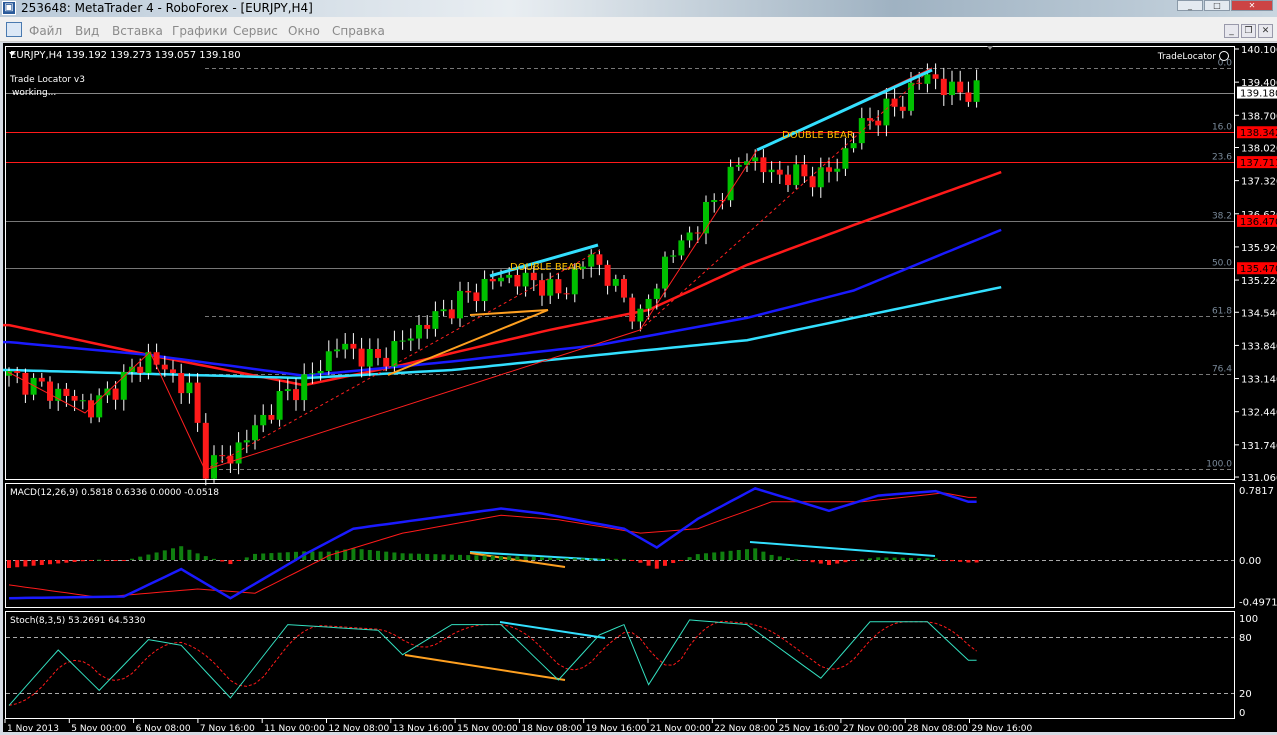 The width and height of the screenshot is (1277, 735). Describe the element at coordinates (818, 135) in the screenshot. I see `pattern-label: DOUBLE BEAR` at that location.